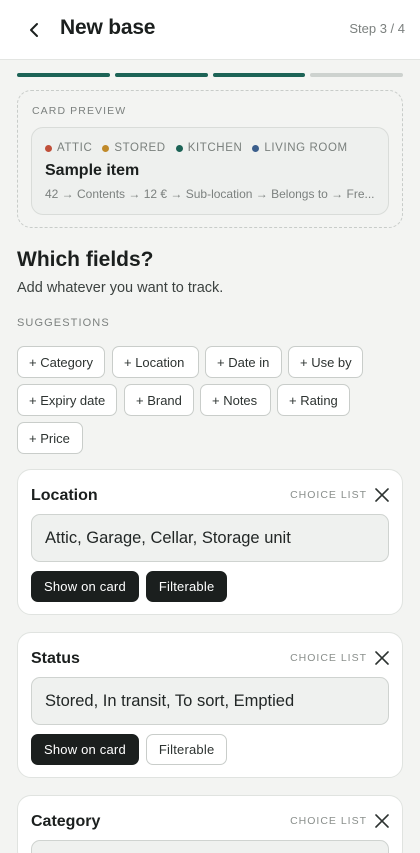 The height and width of the screenshot is (853, 420). Describe the element at coordinates (243, 362) in the screenshot. I see `suggestion-chip: + Date in` at that location.